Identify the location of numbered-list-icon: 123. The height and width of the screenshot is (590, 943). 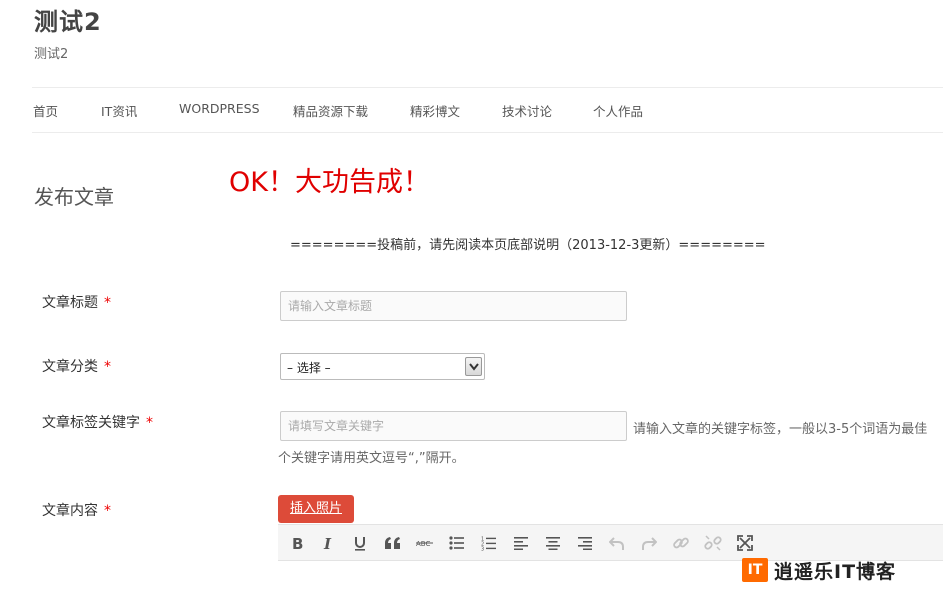
(488, 543).